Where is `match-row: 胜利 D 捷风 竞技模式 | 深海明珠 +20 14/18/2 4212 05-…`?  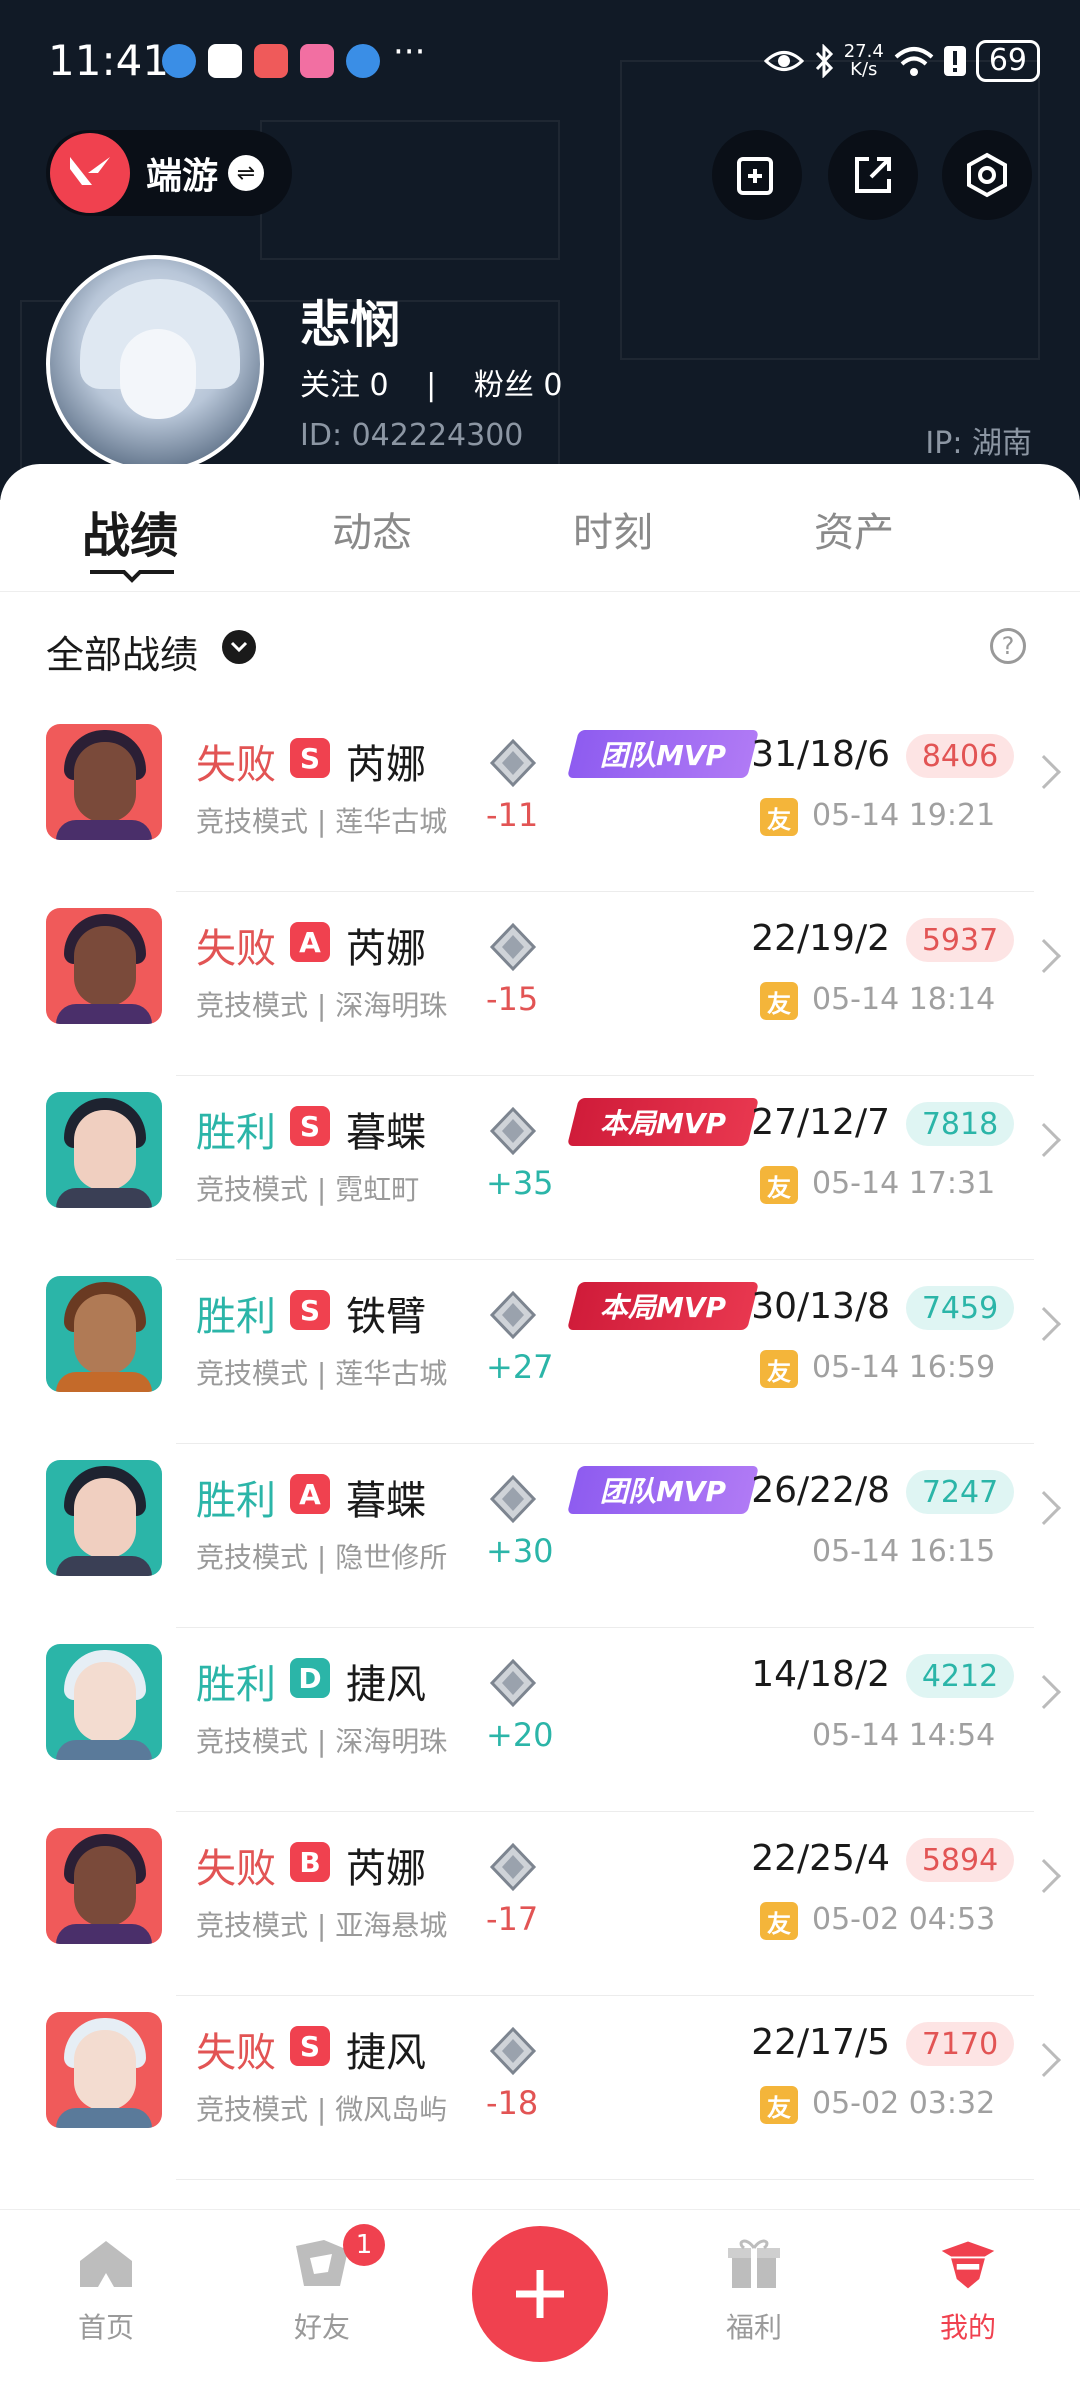
match-row: 胜利 D 捷风 竞技模式 | 深海明珠 +20 14/18/2 4212 05-… is located at coordinates (540, 1720).